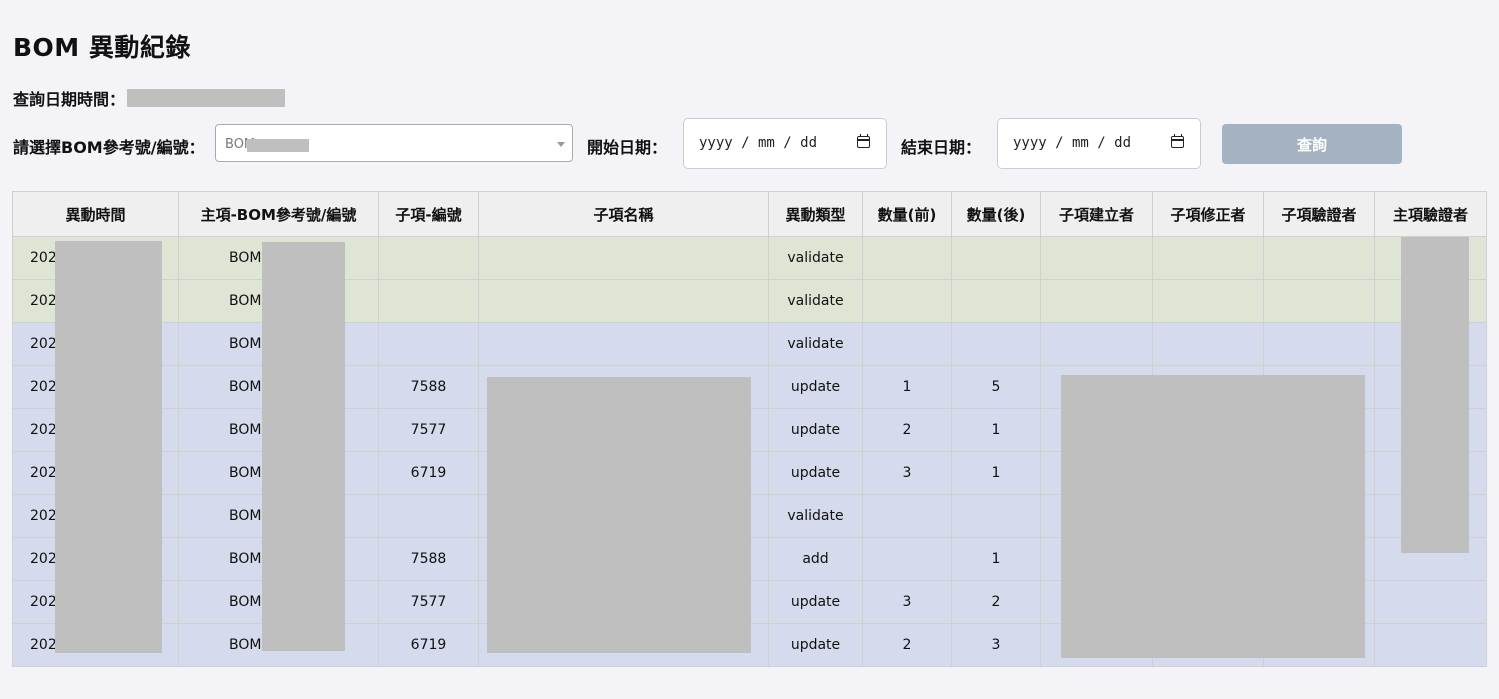 This screenshot has width=1499, height=699. What do you see at coordinates (907, 214) in the screenshot?
I see `col-header-qty-before: 數量(前)` at bounding box center [907, 214].